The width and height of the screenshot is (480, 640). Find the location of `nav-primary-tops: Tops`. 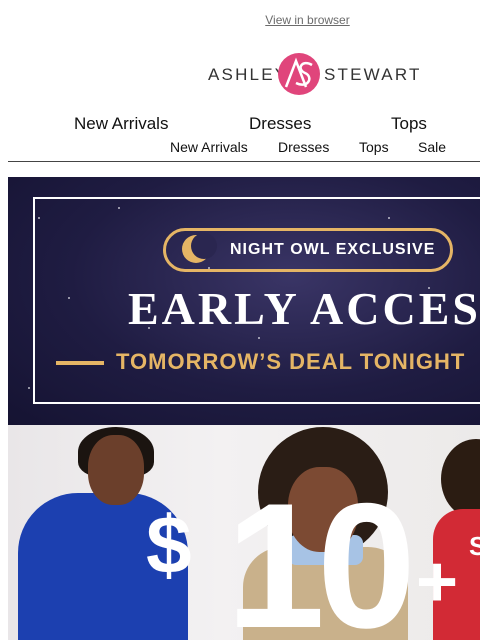

nav-primary-tops: Tops is located at coordinates (409, 124).